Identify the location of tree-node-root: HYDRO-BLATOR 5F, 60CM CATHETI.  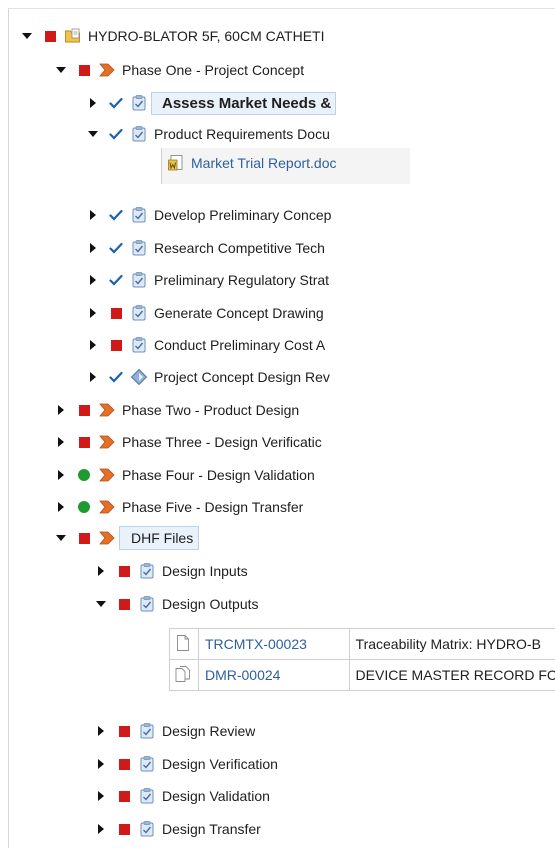
(172, 36).